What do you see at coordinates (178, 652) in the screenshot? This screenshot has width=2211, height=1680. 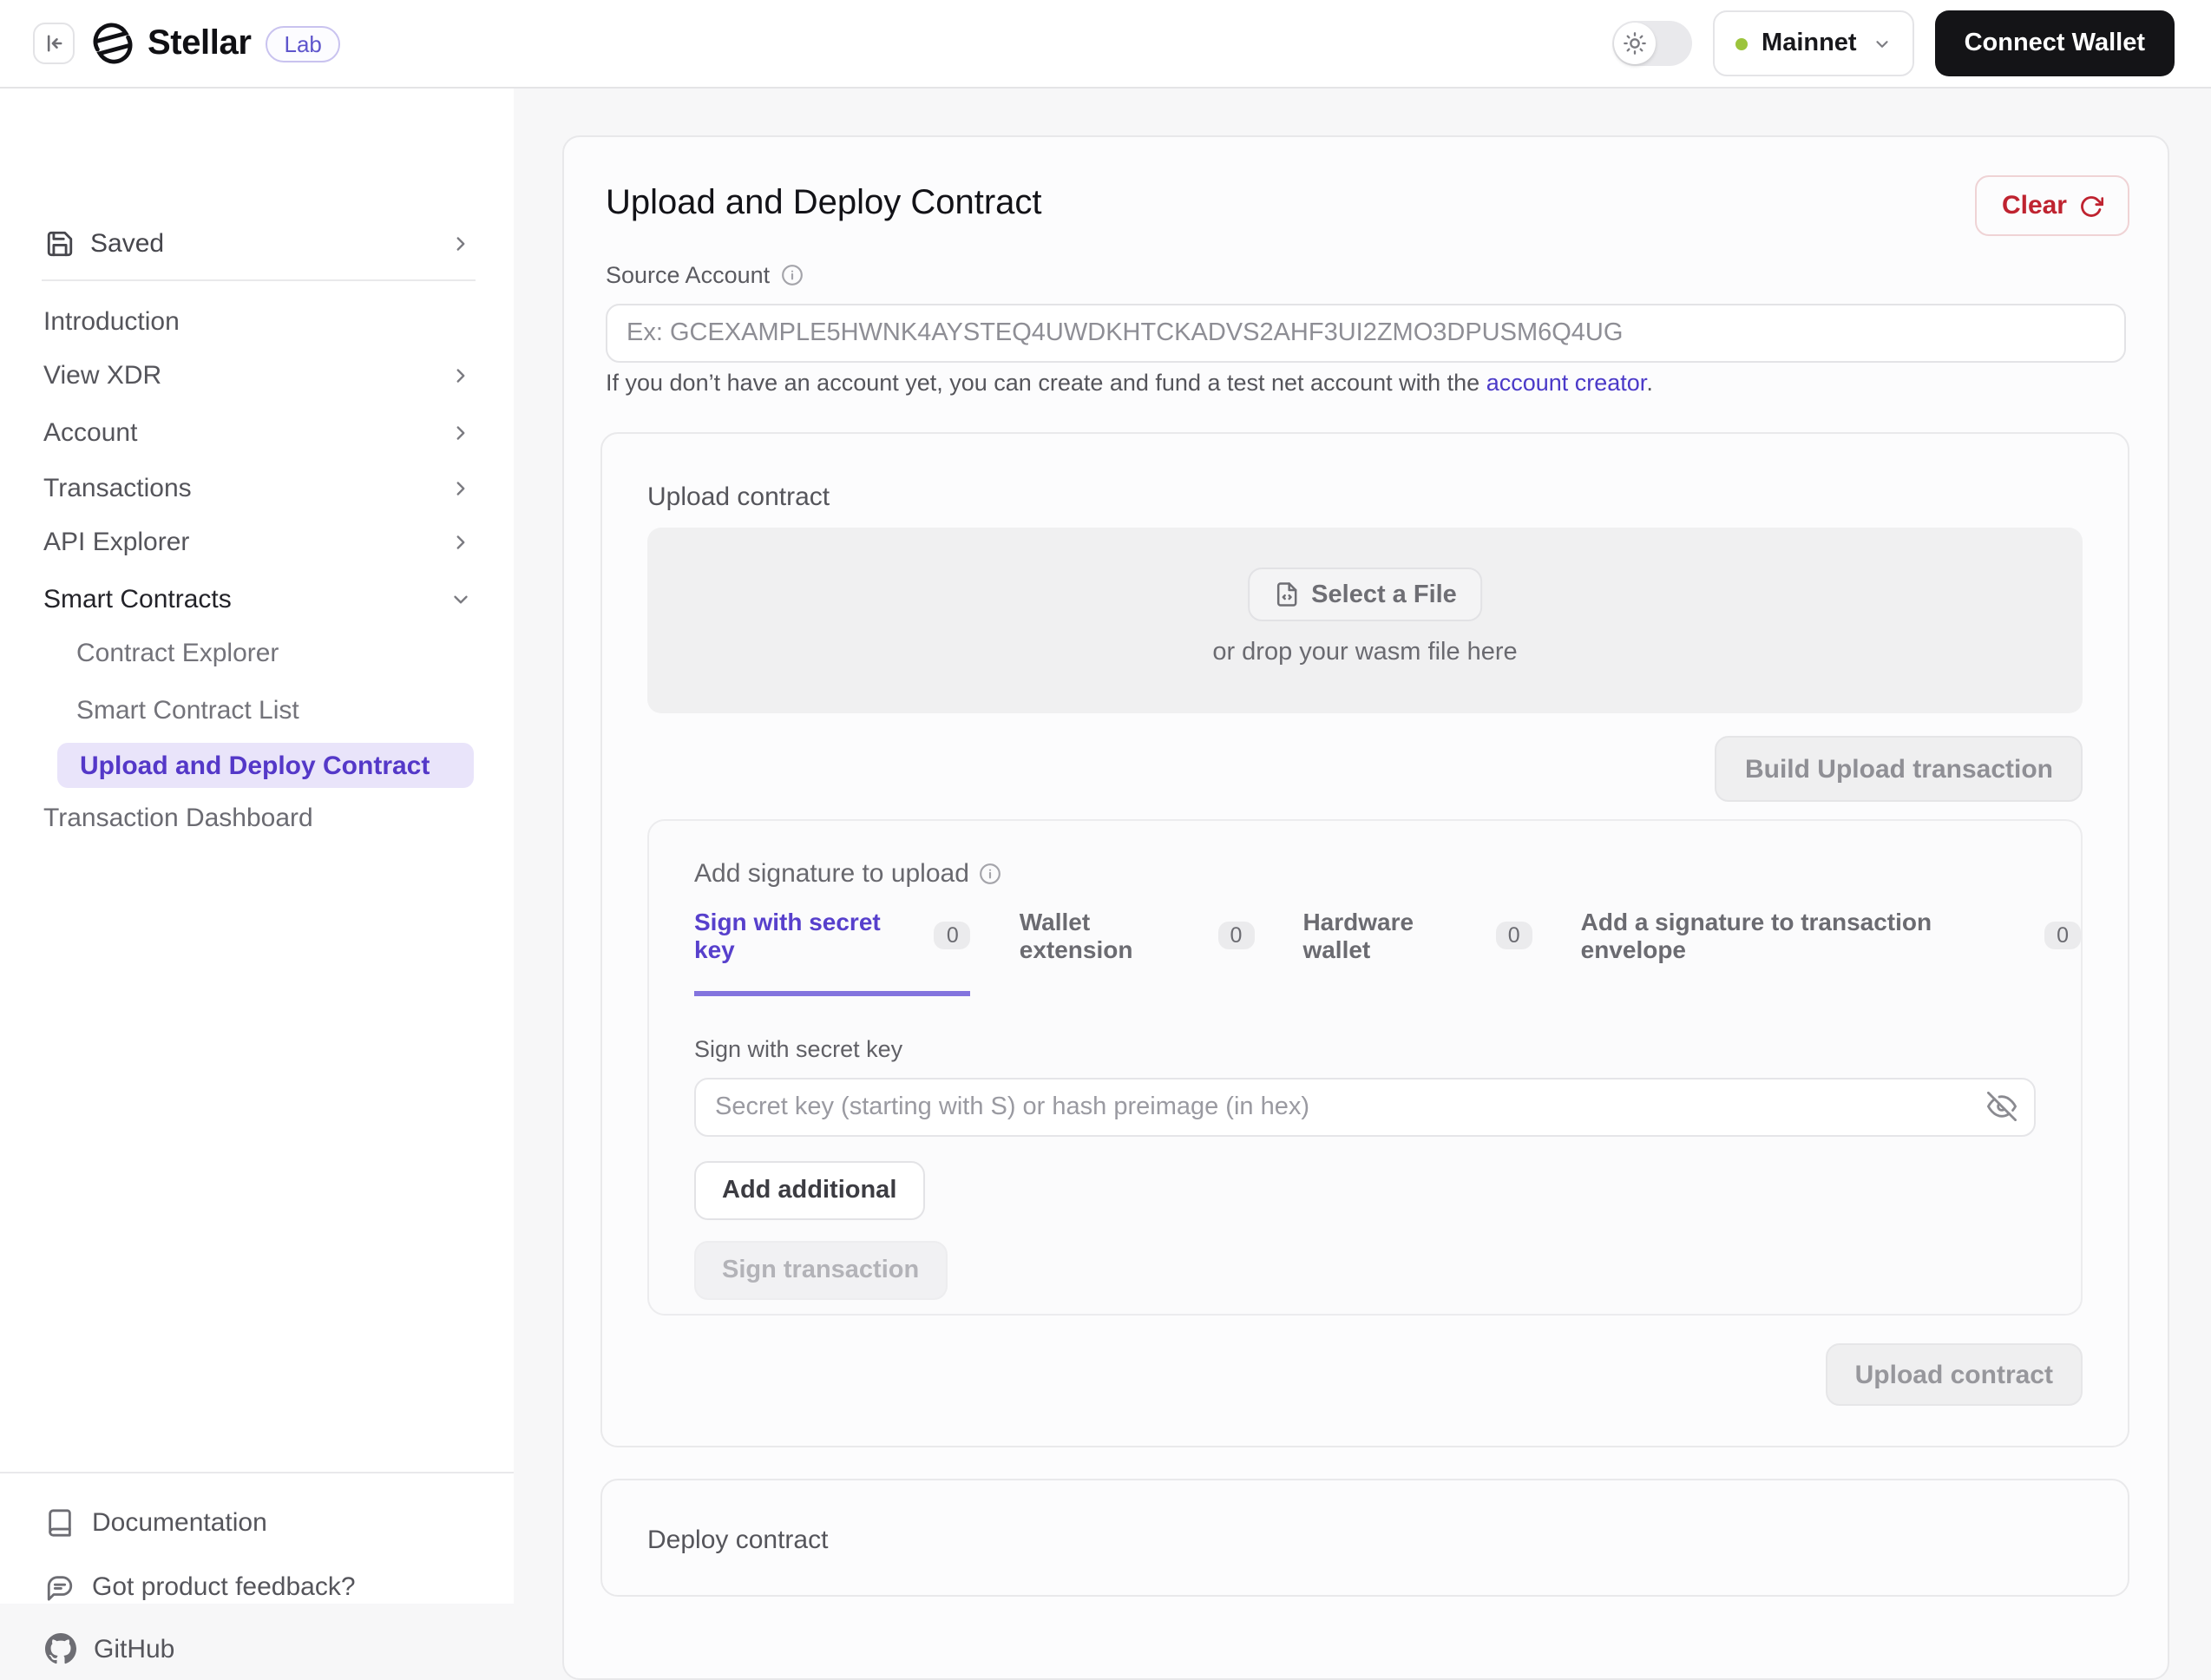 I see `sidebar-item-label: Contract Explorer` at bounding box center [178, 652].